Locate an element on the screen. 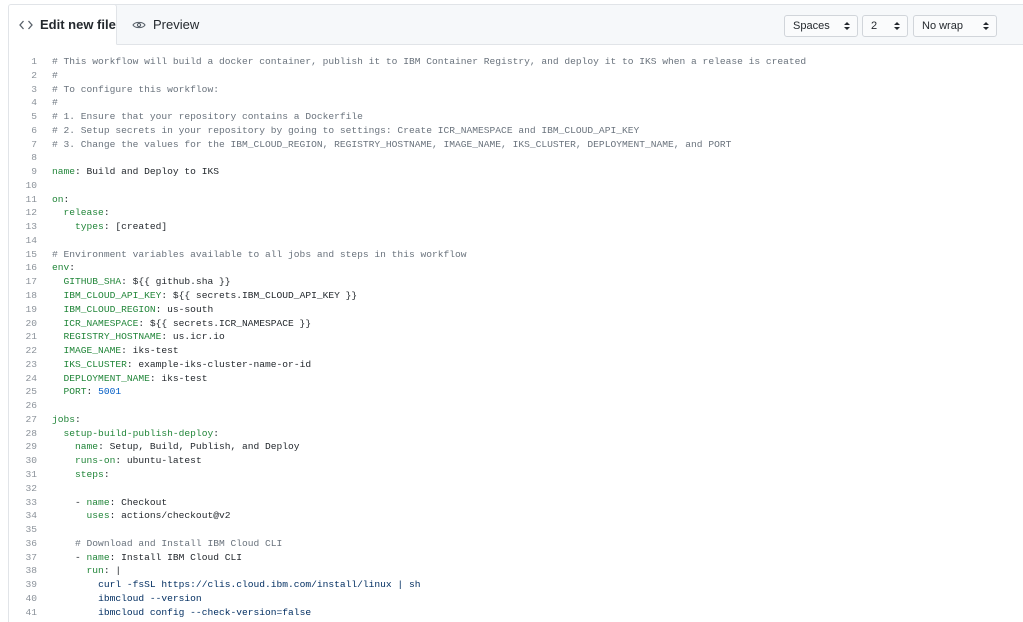 Image resolution: width=1023 pixels, height=622 pixels. line-text: - name: Install IBM Cloud CLI is located at coordinates (147, 558).